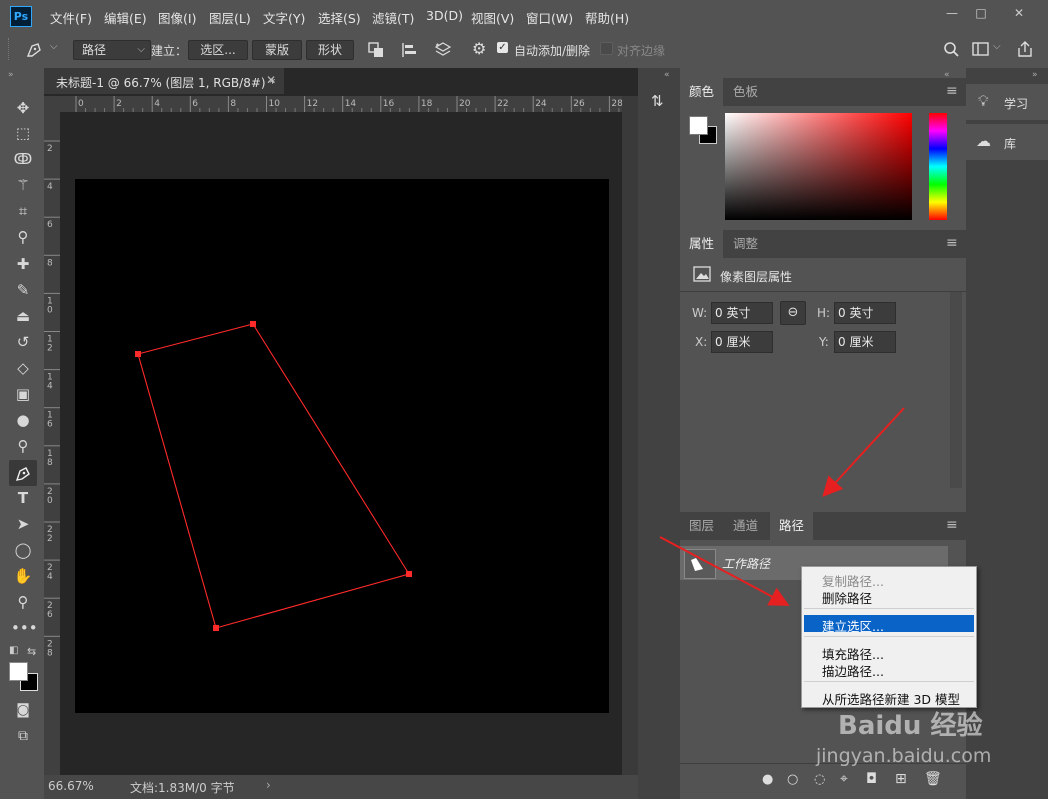 The height and width of the screenshot is (799, 1048). What do you see at coordinates (606, 48) in the screenshot?
I see `align-edges-checkbox` at bounding box center [606, 48].